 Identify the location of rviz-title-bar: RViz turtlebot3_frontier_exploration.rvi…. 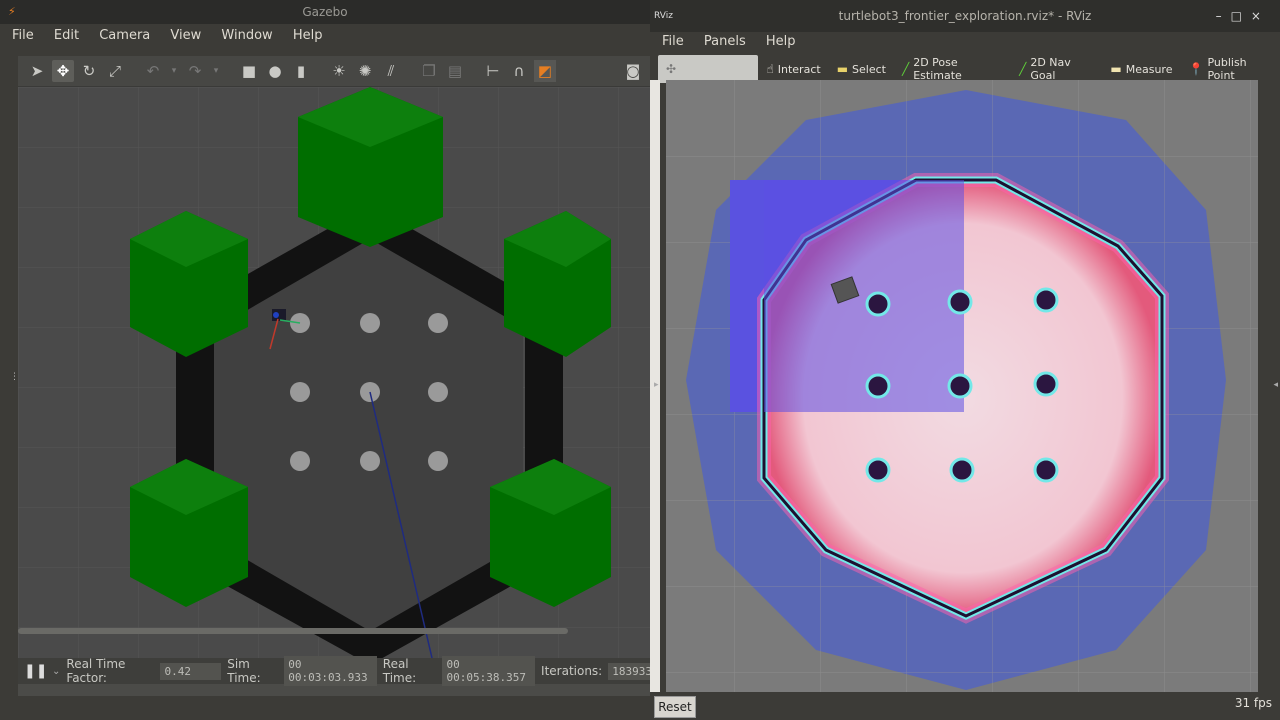
(965, 16).